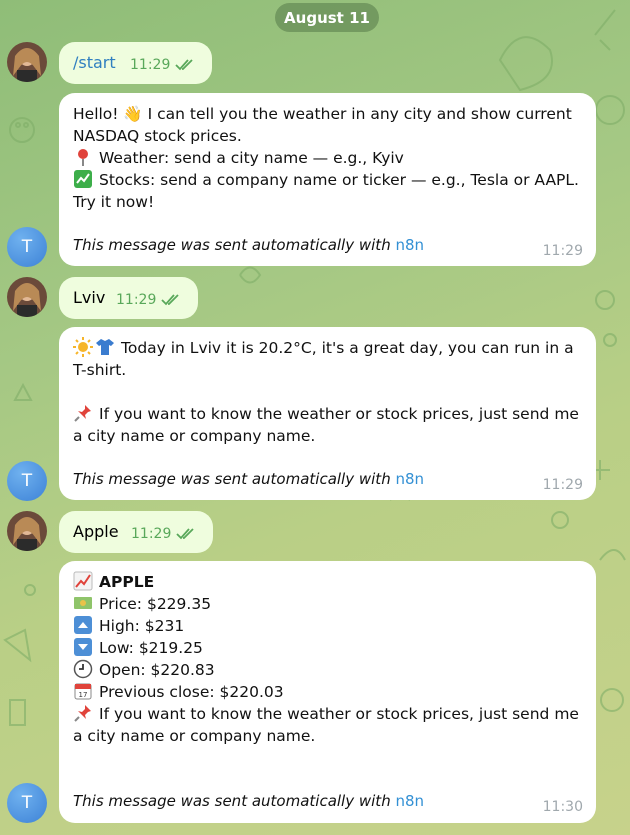 The height and width of the screenshot is (835, 630). Describe the element at coordinates (83, 603) in the screenshot. I see `money-icon` at that location.